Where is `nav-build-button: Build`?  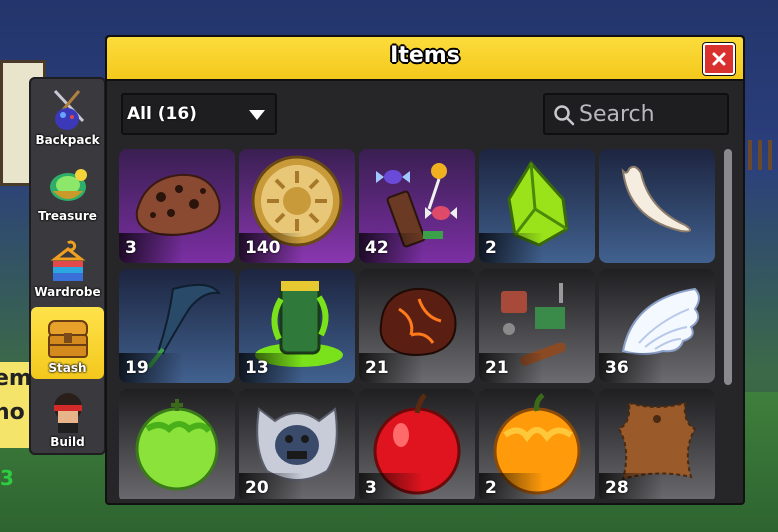 nav-build-button: Build is located at coordinates (67, 417).